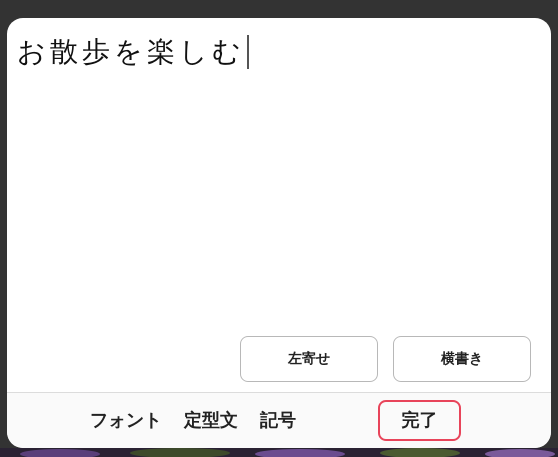 The width and height of the screenshot is (558, 457). Describe the element at coordinates (126, 420) in the screenshot. I see `toolbar-tab: フォント` at that location.